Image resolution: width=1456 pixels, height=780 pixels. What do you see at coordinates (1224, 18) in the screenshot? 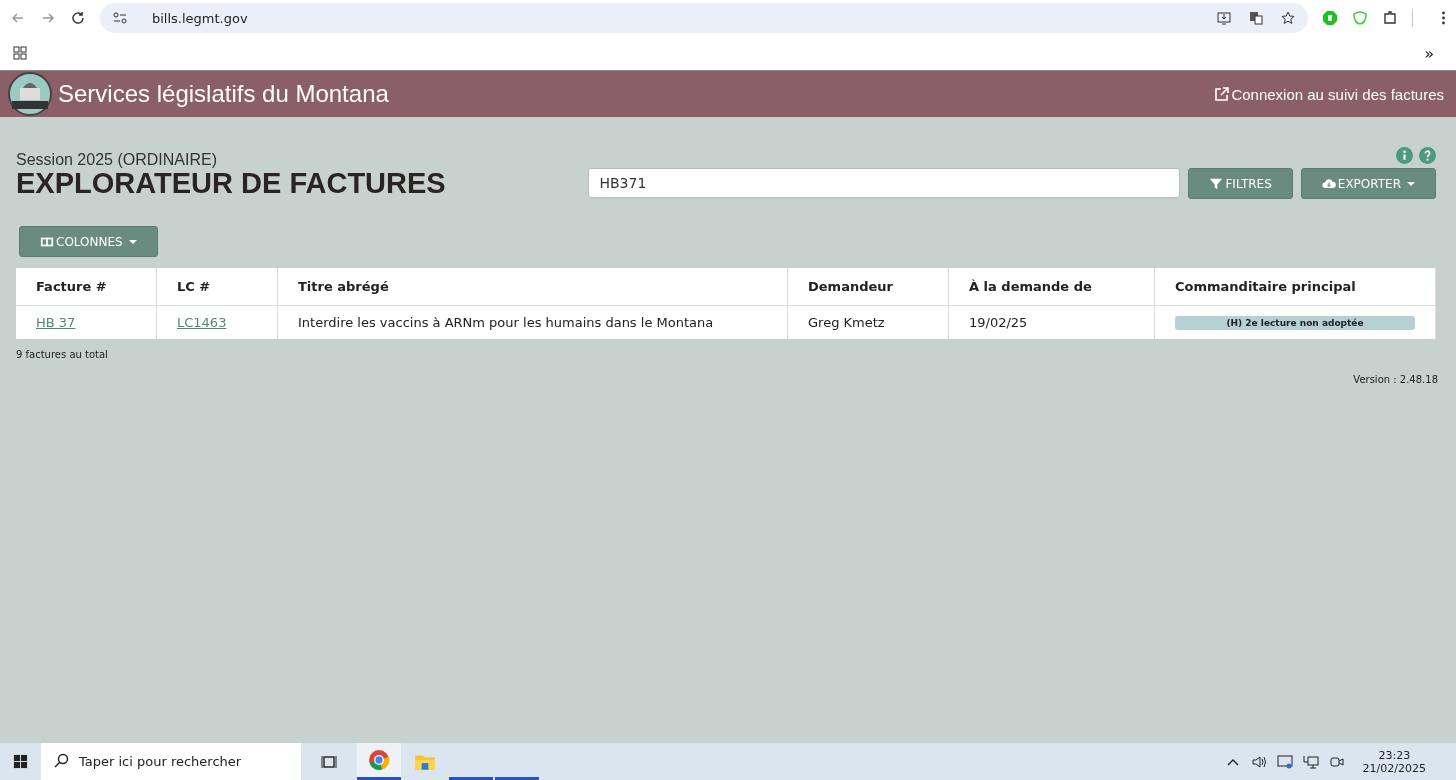
I see `install-app-icon` at bounding box center [1224, 18].